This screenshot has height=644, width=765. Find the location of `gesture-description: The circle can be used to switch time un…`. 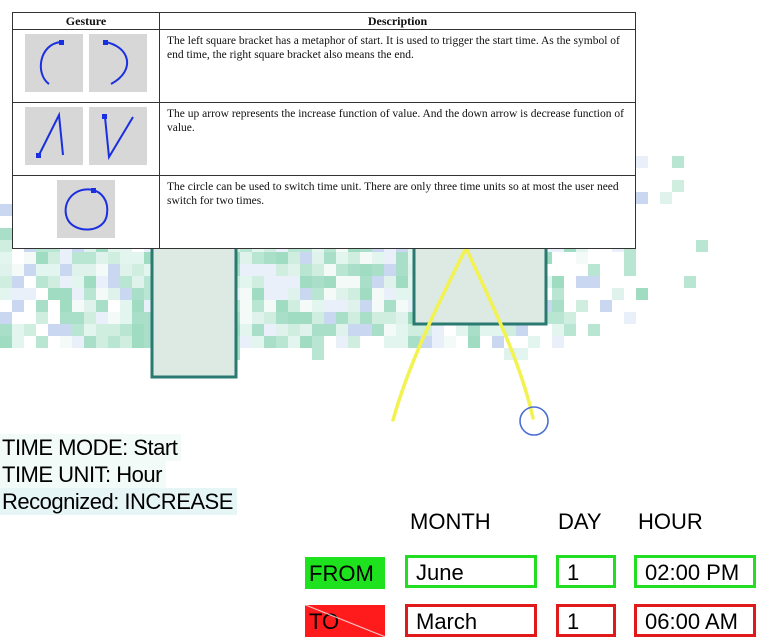

gesture-description: The circle can be used to switch time un… is located at coordinates (397, 212).